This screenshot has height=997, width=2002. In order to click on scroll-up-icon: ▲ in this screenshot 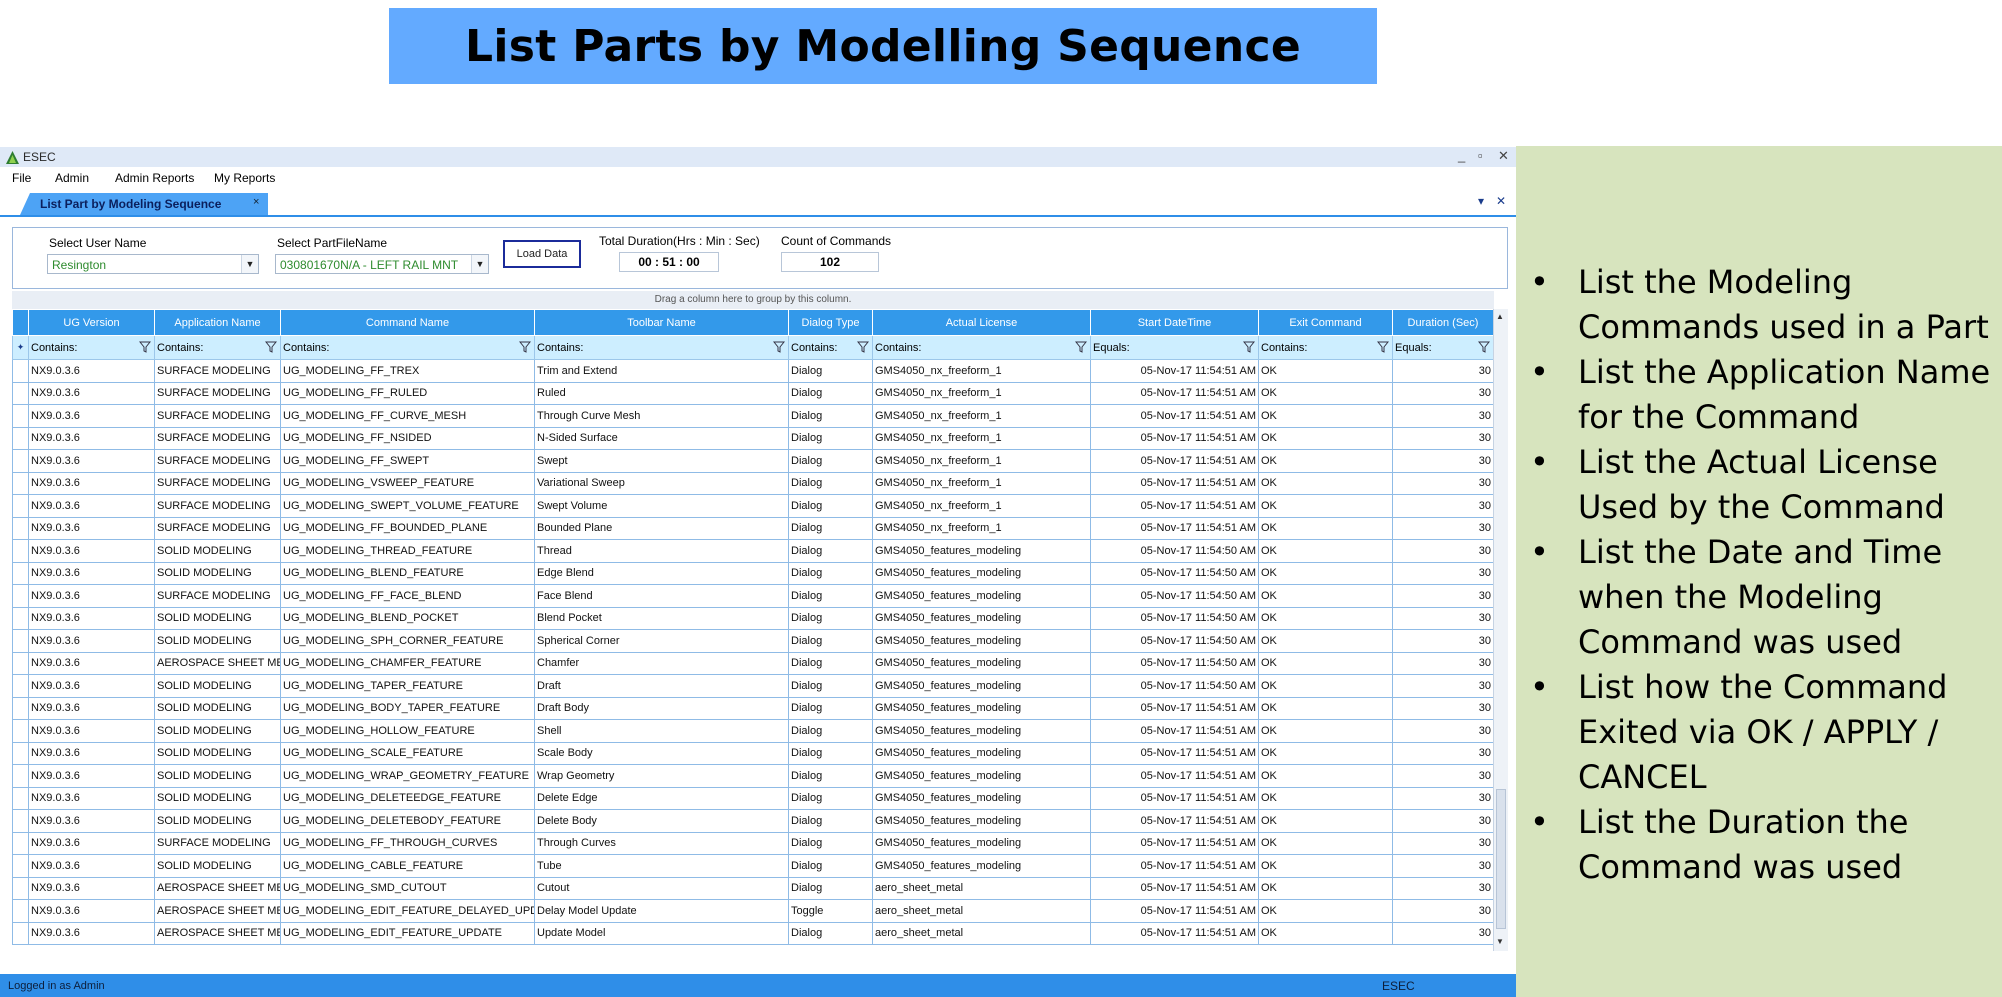, I will do `click(1500, 316)`.